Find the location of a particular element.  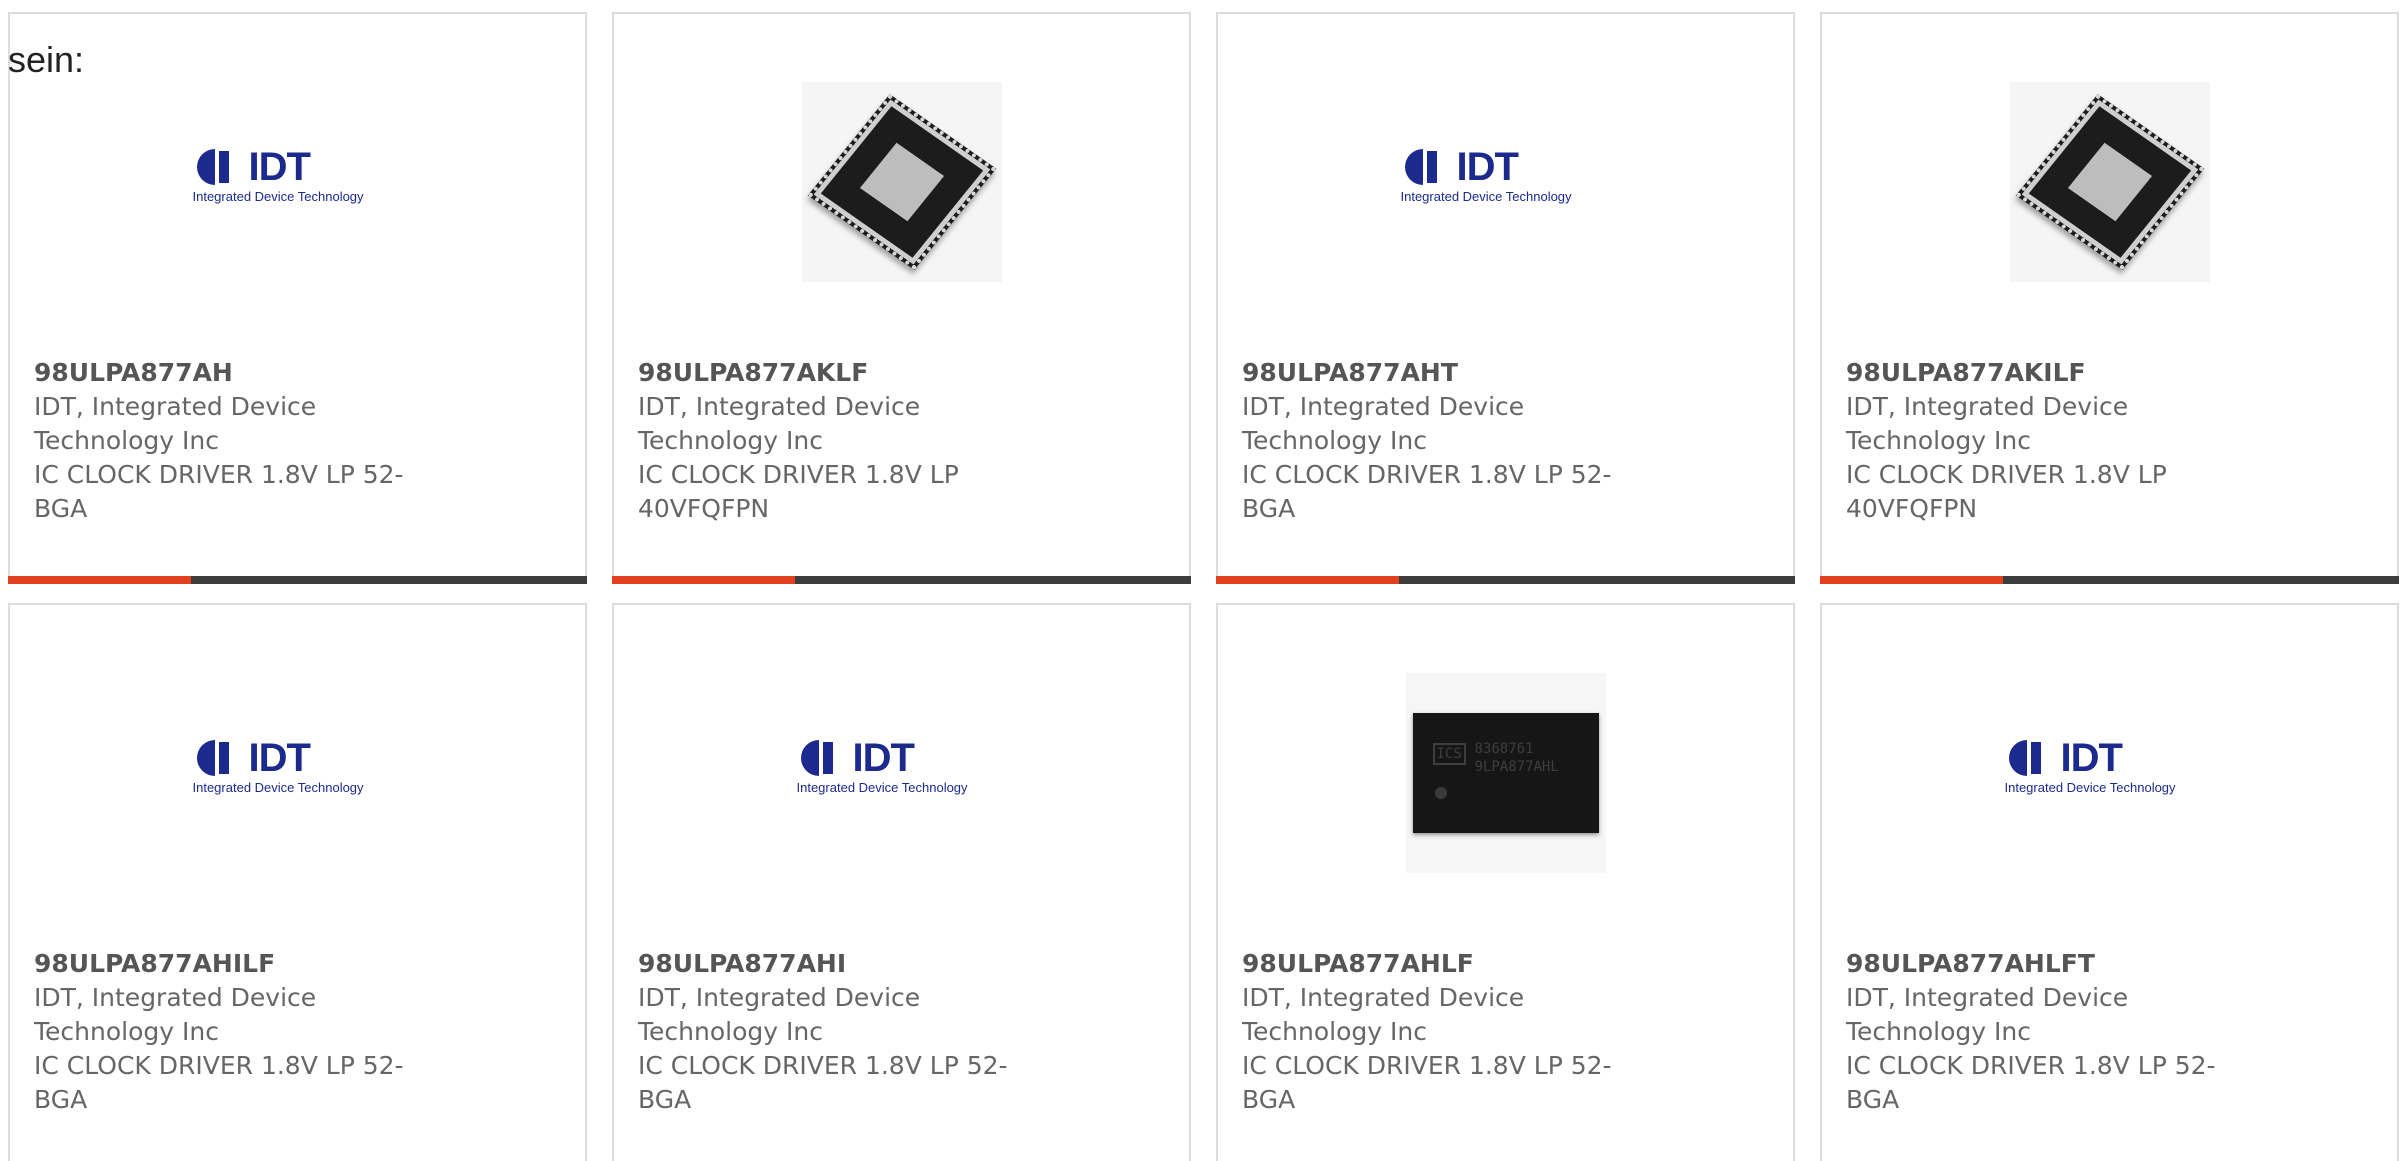

intro-text: sein: is located at coordinates (46, 59).